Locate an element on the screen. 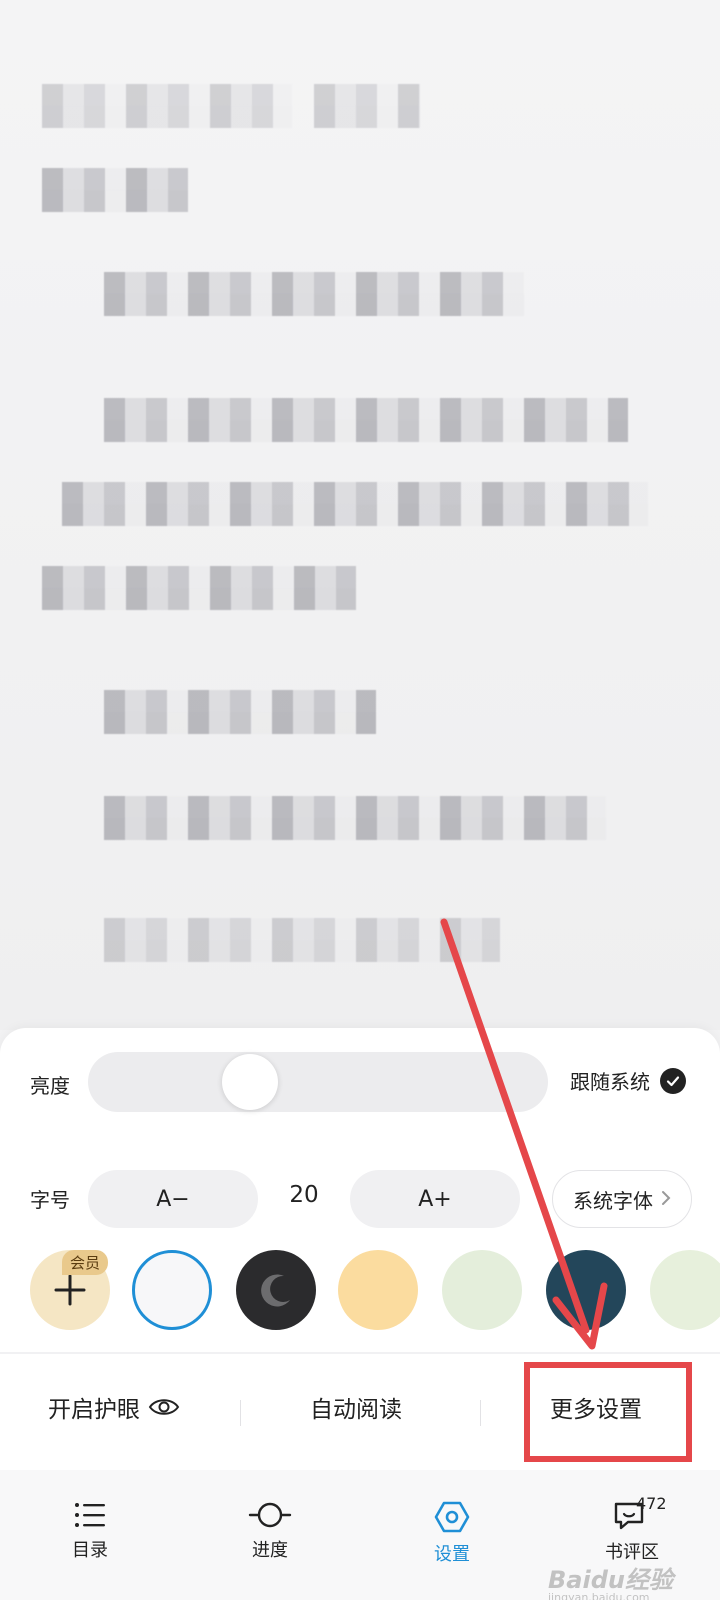  comment-count-badge: 472 is located at coordinates (651, 1503).